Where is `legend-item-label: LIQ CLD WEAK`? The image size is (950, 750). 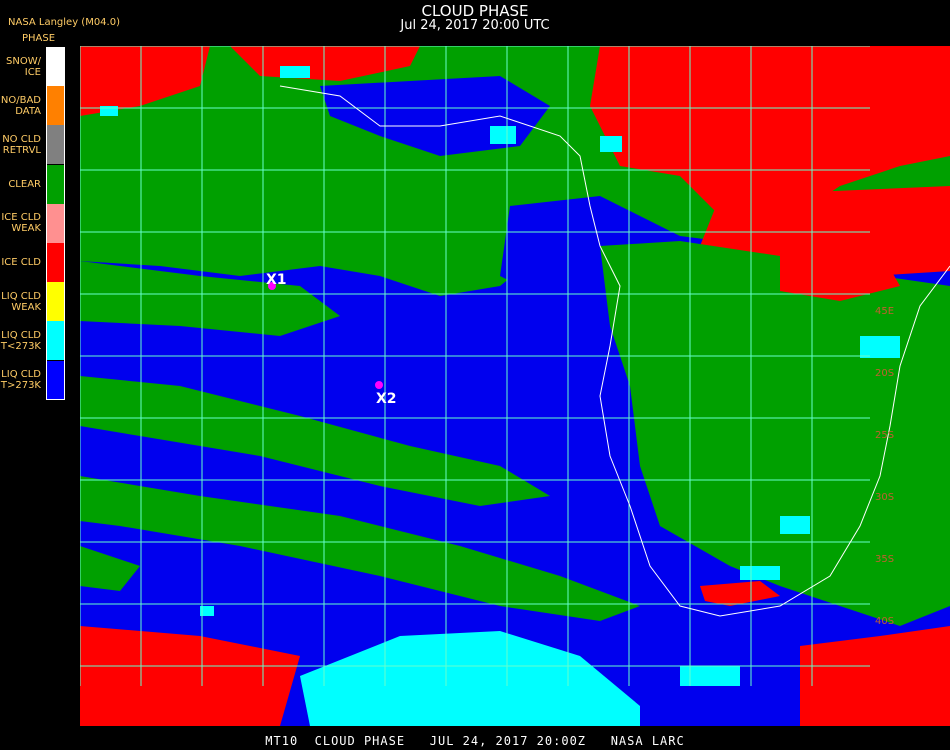
legend-item-label: LIQ CLD WEAK is located at coordinates (21, 301).